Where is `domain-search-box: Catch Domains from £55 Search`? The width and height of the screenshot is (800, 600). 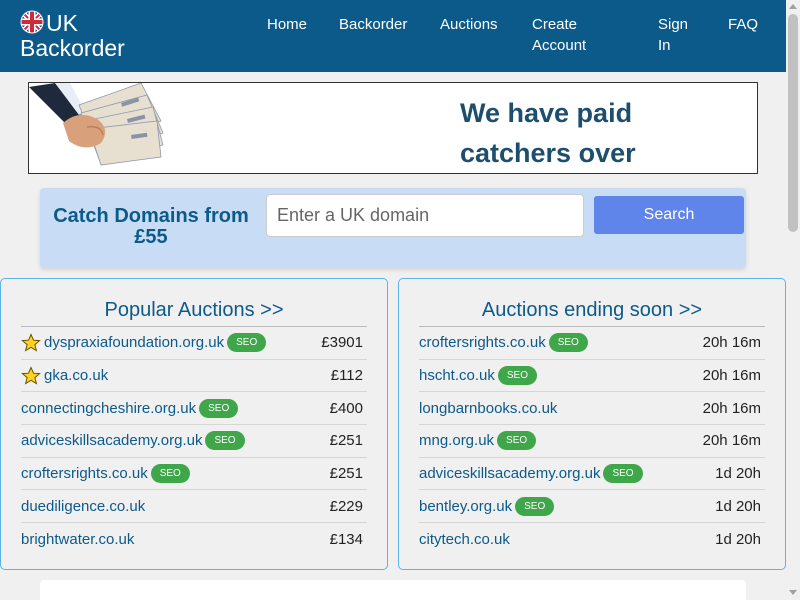 domain-search-box: Catch Domains from £55 Search is located at coordinates (393, 228).